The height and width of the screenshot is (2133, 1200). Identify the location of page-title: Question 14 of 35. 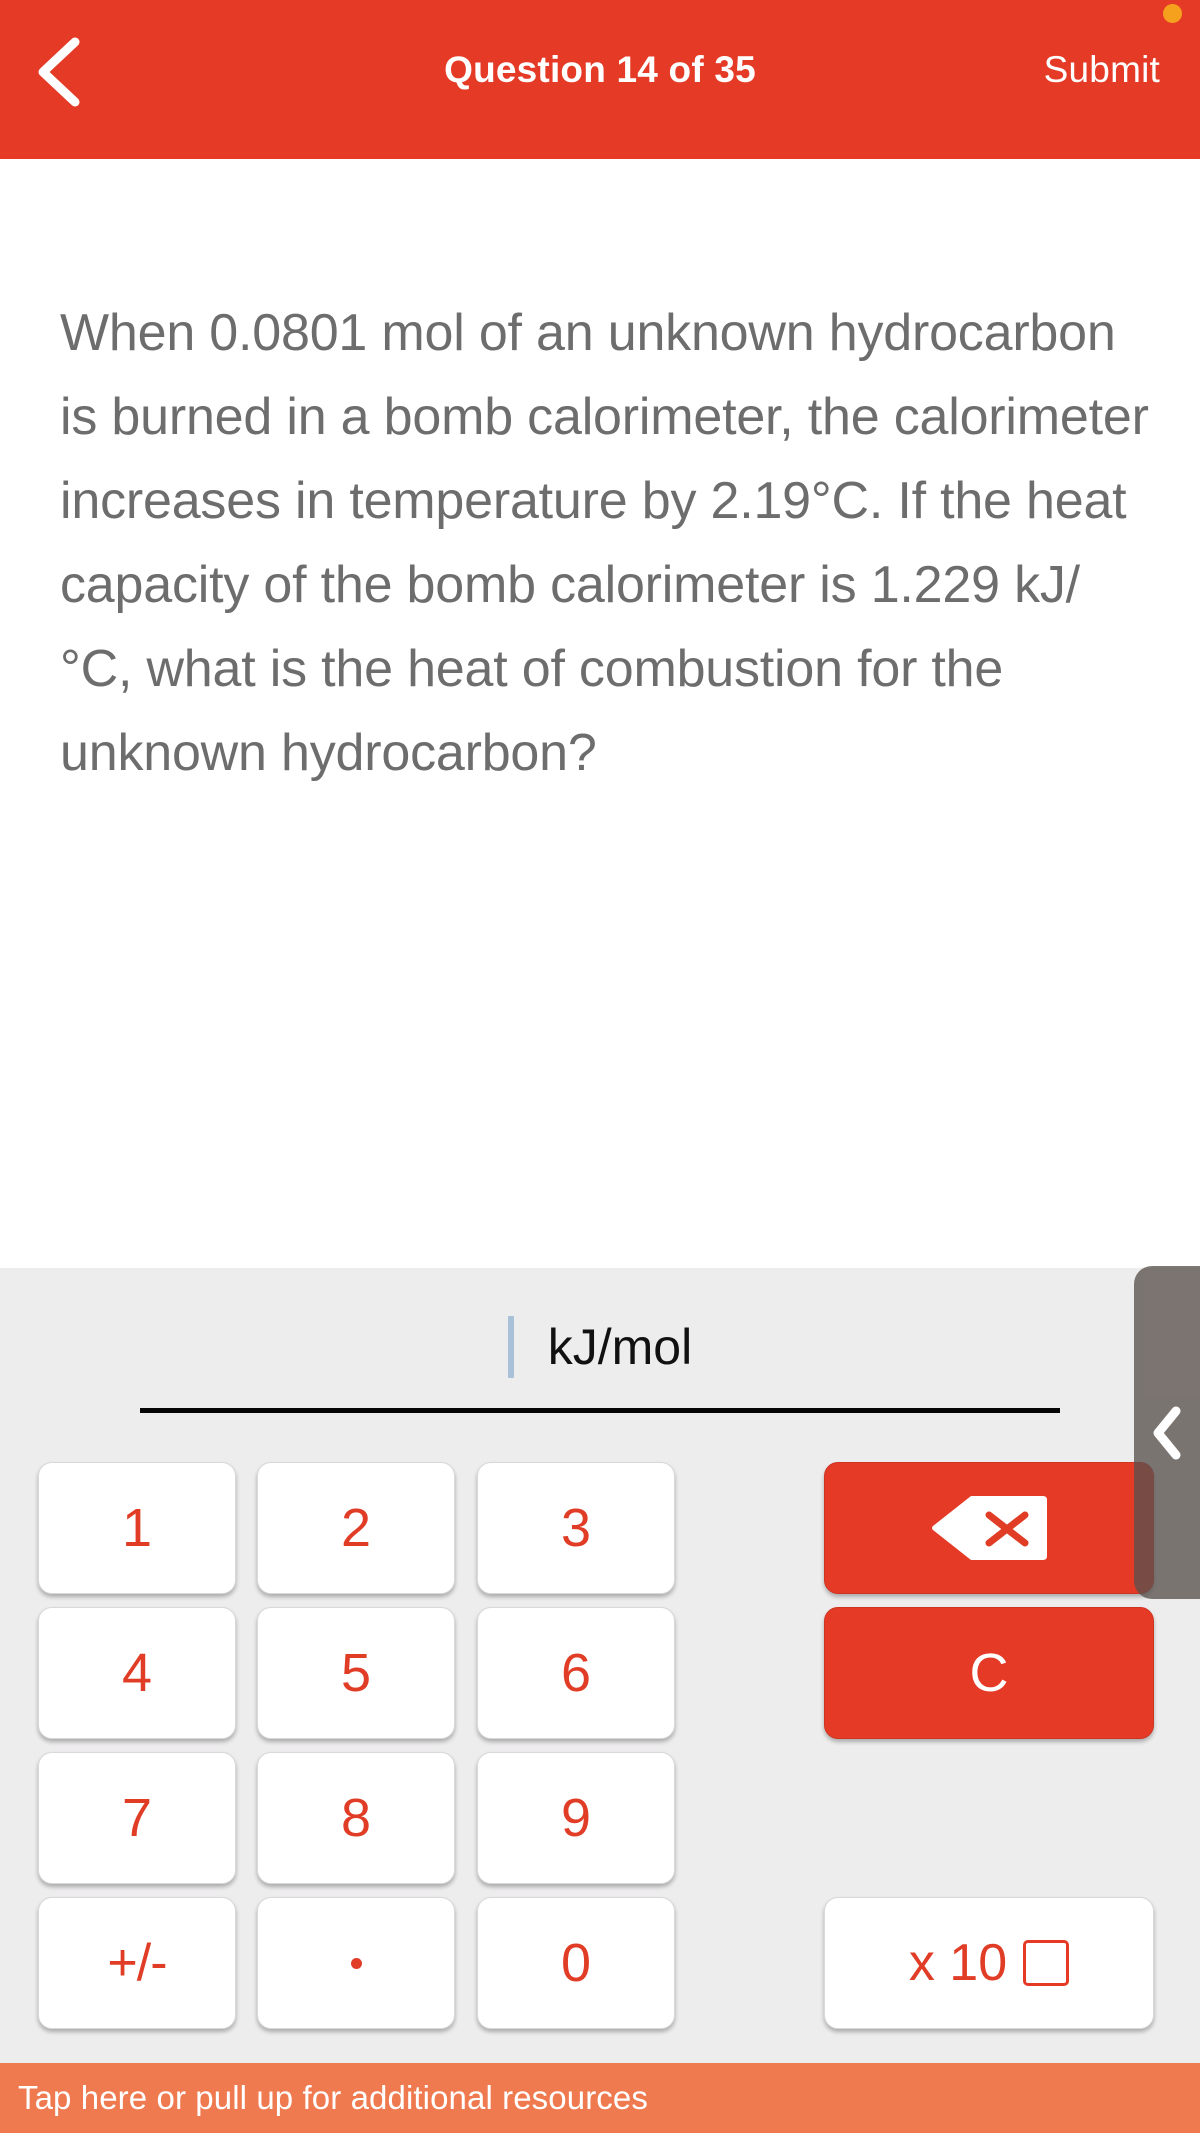
(600, 69).